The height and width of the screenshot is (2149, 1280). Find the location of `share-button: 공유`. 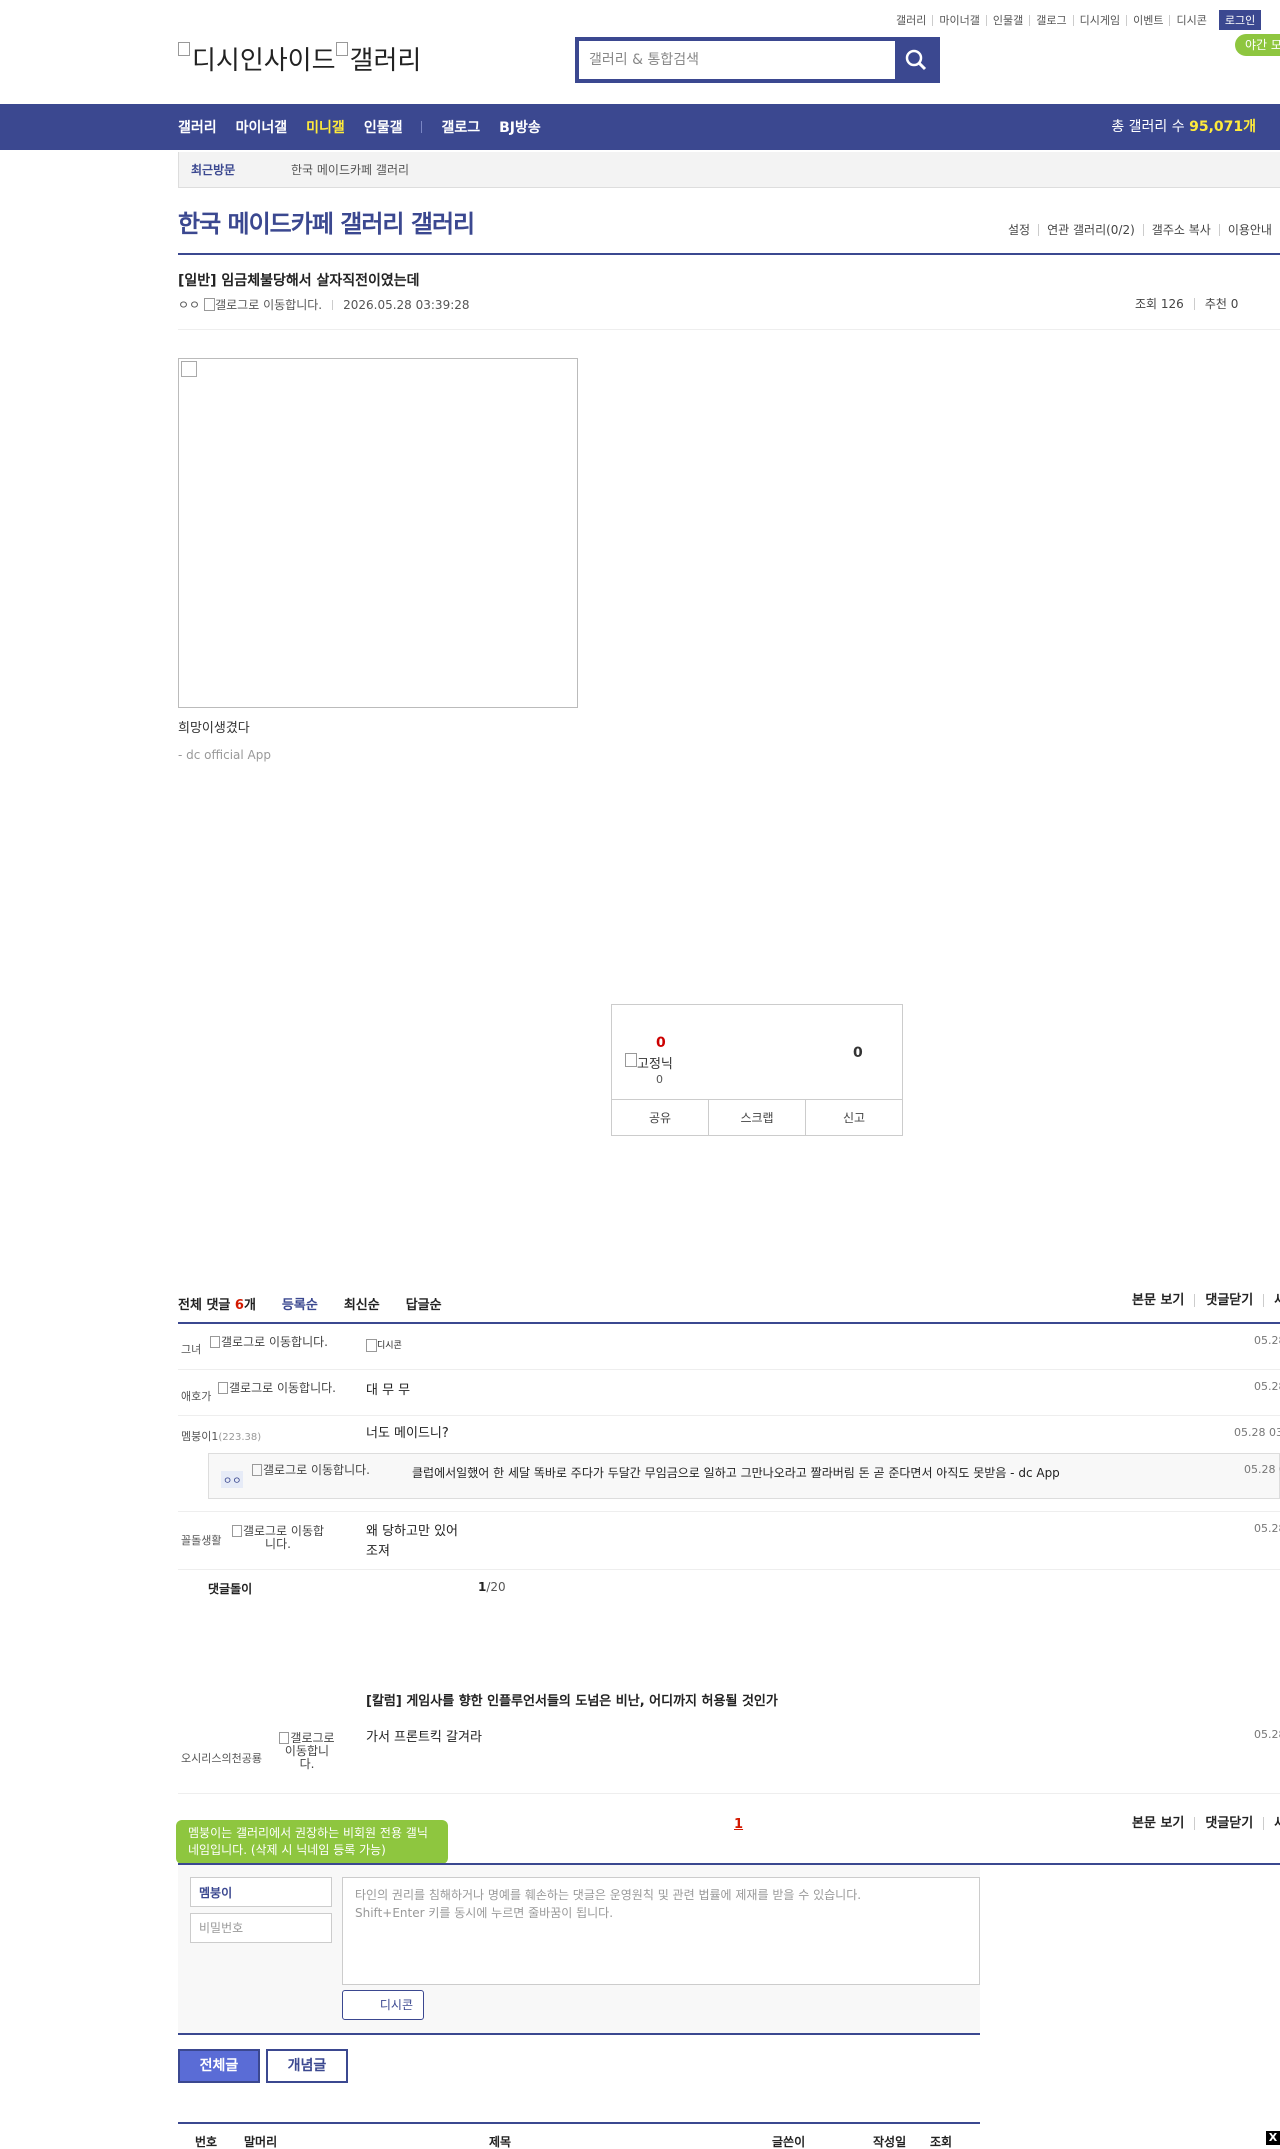

share-button: 공유 is located at coordinates (660, 1117).